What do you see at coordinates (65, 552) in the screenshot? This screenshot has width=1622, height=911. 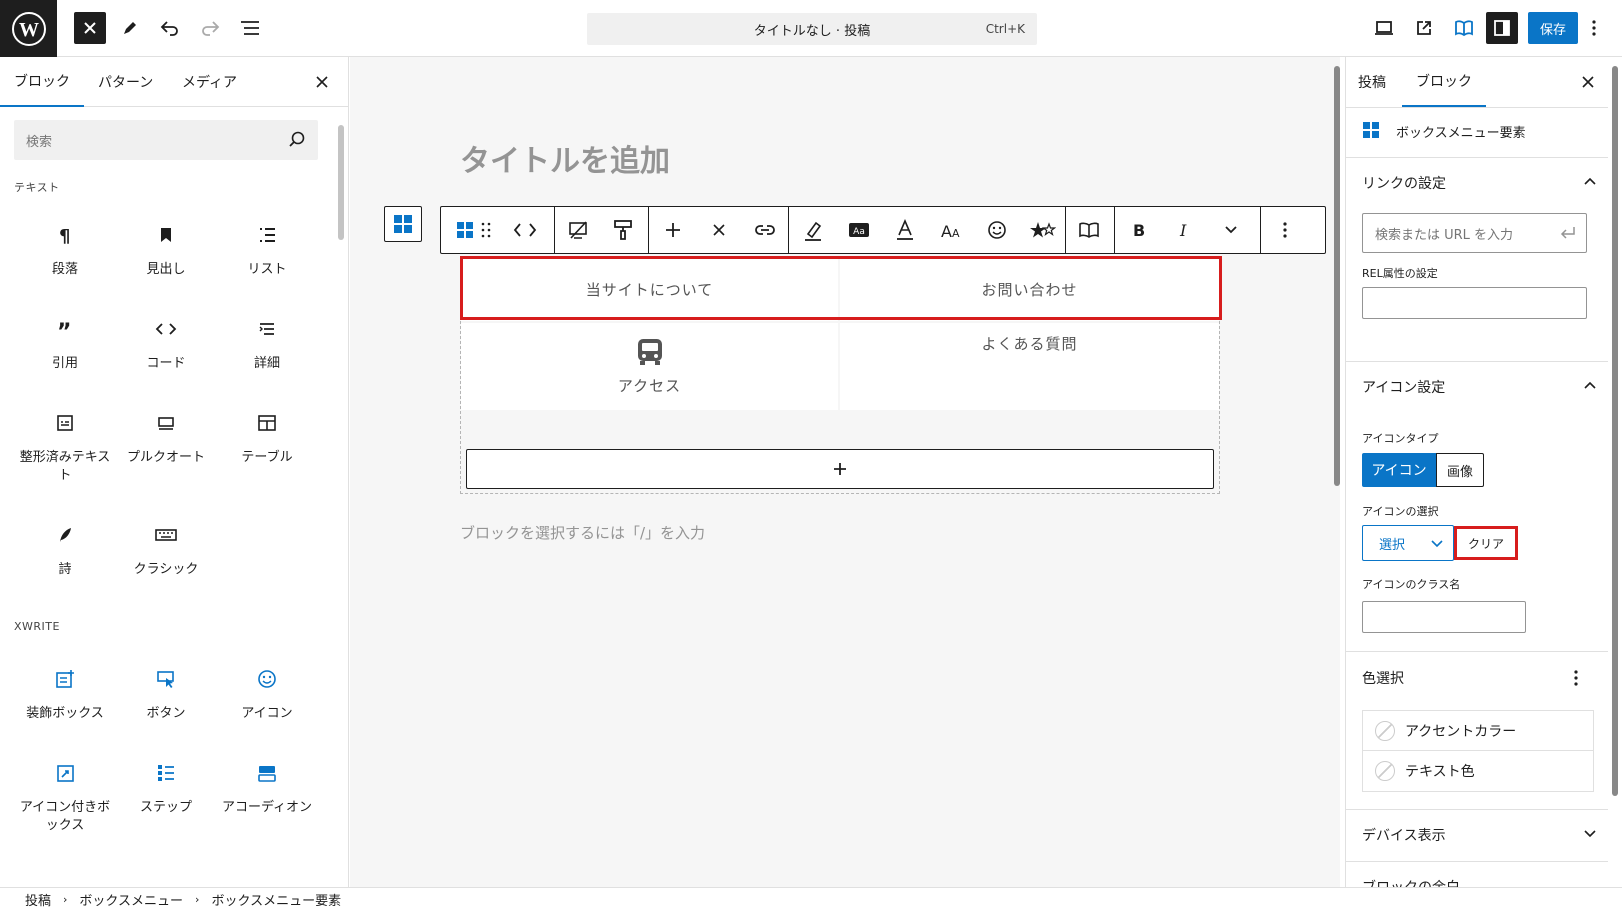 I see `block-verse: 詩` at bounding box center [65, 552].